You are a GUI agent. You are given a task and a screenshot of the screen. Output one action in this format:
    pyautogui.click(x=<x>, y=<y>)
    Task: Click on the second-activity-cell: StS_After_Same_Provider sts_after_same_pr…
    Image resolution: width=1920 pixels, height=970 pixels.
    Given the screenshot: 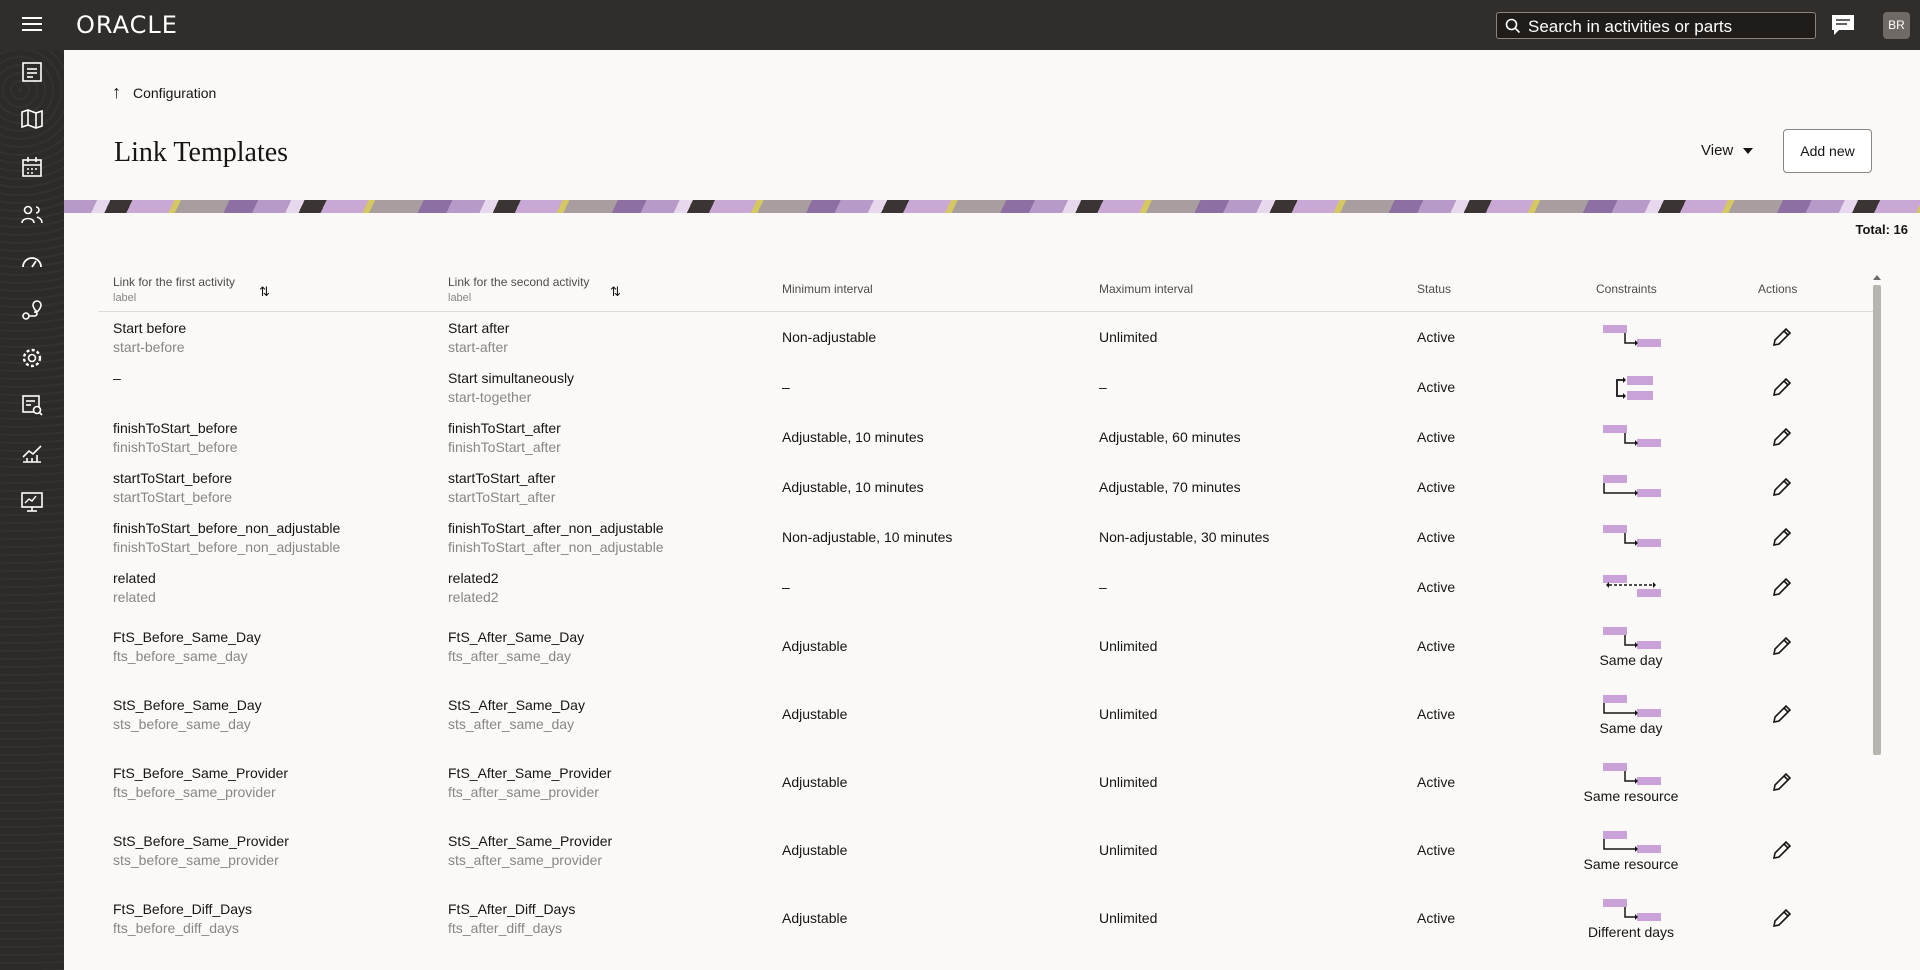 What is the action you would take?
    pyautogui.click(x=530, y=850)
    